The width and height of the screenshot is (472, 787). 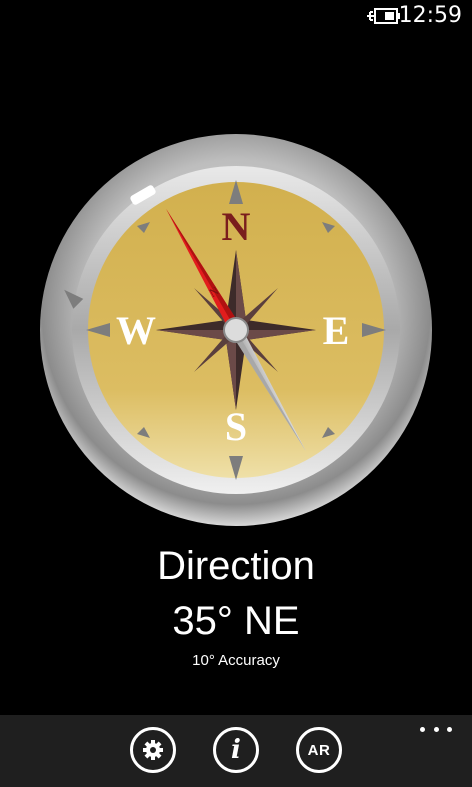 What do you see at coordinates (430, 15) in the screenshot?
I see `status-time: 12:59` at bounding box center [430, 15].